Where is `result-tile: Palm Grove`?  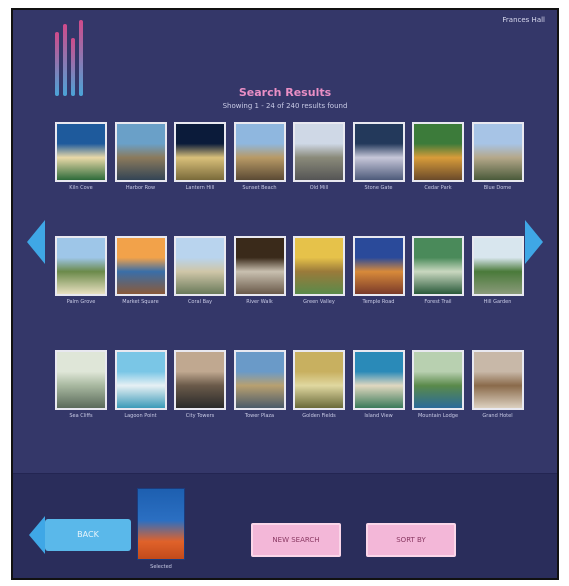 result-tile: Palm Grove is located at coordinates (81, 274).